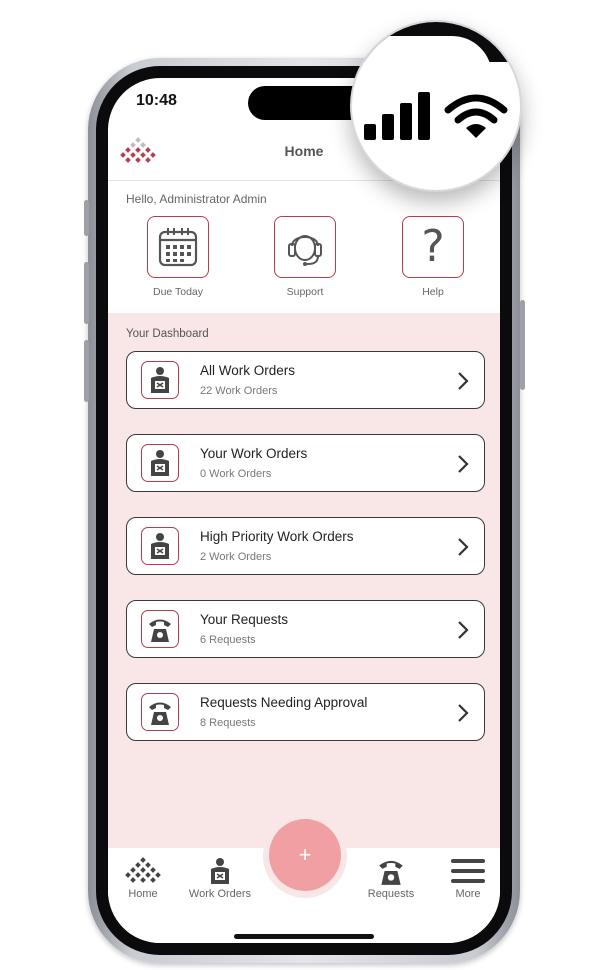  What do you see at coordinates (468, 871) in the screenshot?
I see `menu-icon` at bounding box center [468, 871].